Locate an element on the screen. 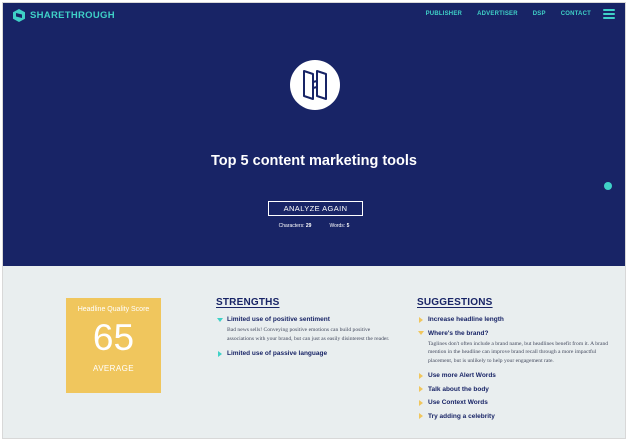 The width and height of the screenshot is (628, 441). headline-score-card: Headline Quality Score 65 AVERAGE is located at coordinates (113, 345).